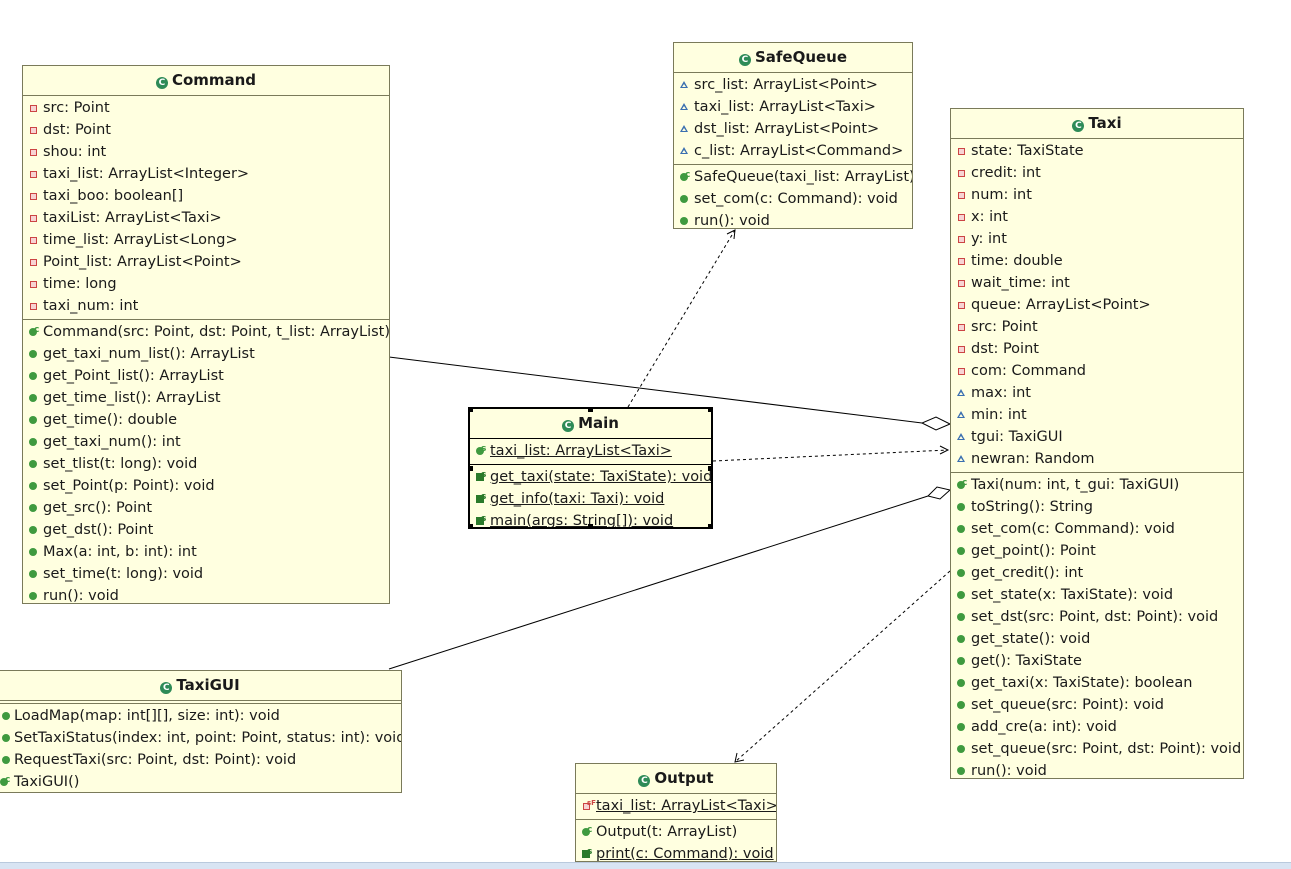 The width and height of the screenshot is (1291, 869). Describe the element at coordinates (1097, 639) in the screenshot. I see `operation: get_state(): void` at that location.